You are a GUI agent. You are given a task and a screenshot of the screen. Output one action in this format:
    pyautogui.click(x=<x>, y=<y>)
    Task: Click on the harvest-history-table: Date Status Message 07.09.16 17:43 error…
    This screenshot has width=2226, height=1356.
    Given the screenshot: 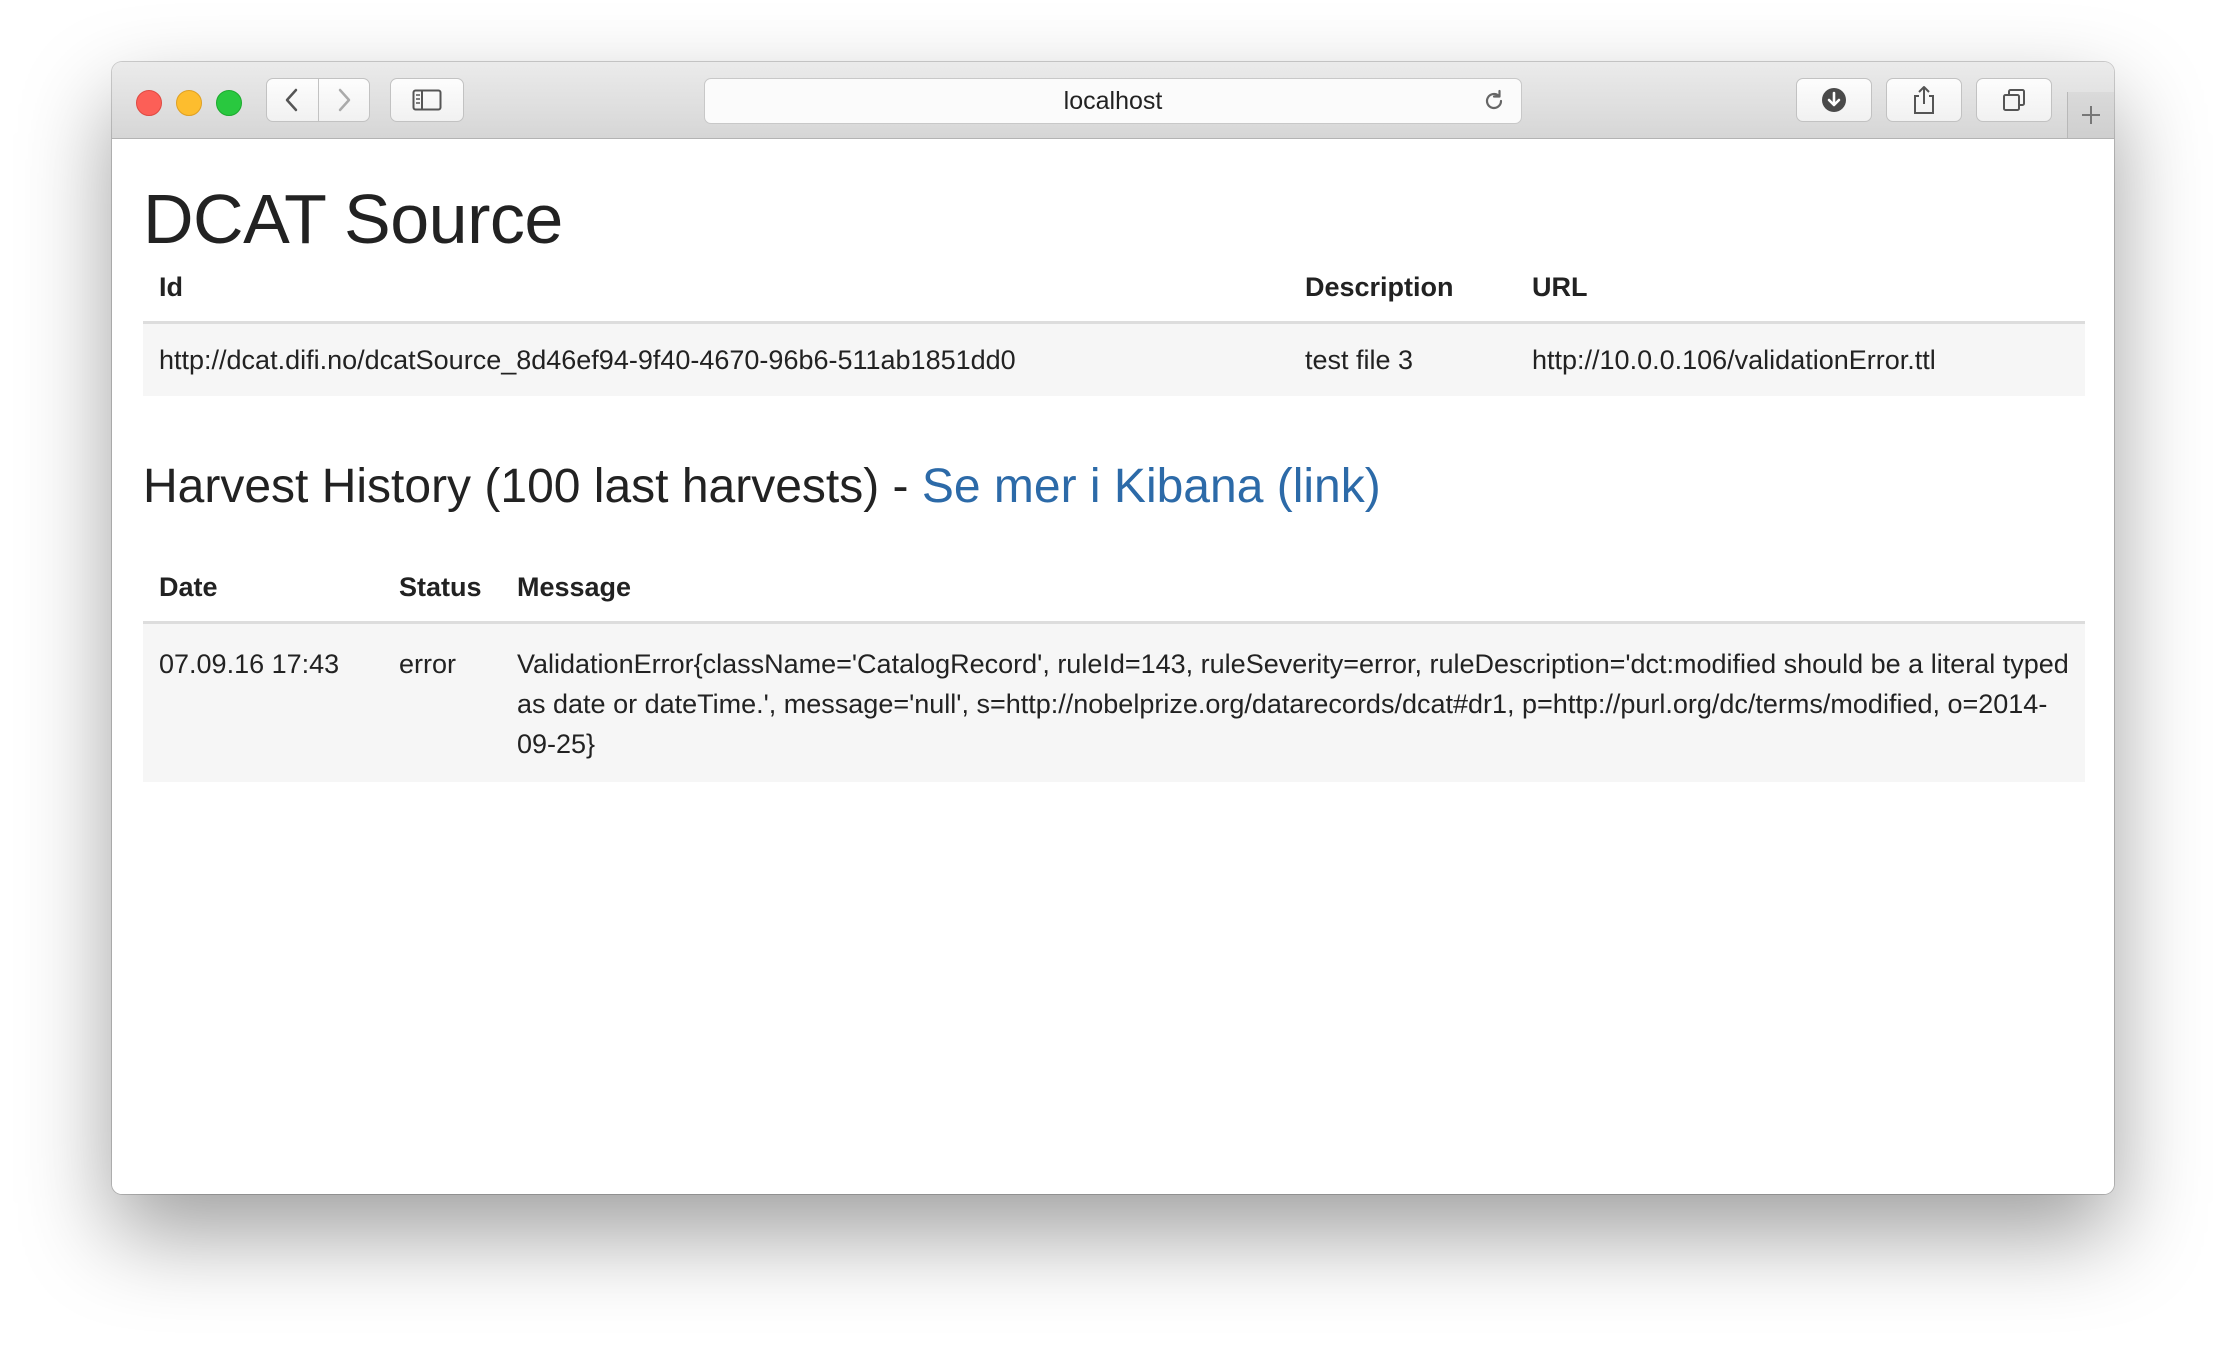 What is the action you would take?
    pyautogui.click(x=1114, y=667)
    